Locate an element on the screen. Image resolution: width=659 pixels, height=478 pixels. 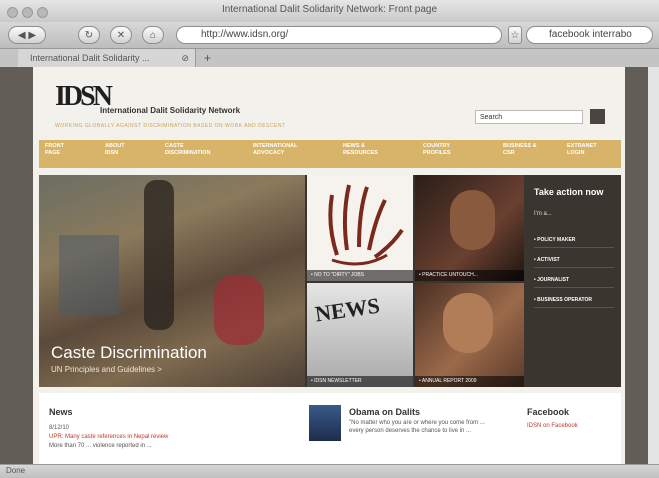
vertical-scrollbar is located at coordinates (653, 265).